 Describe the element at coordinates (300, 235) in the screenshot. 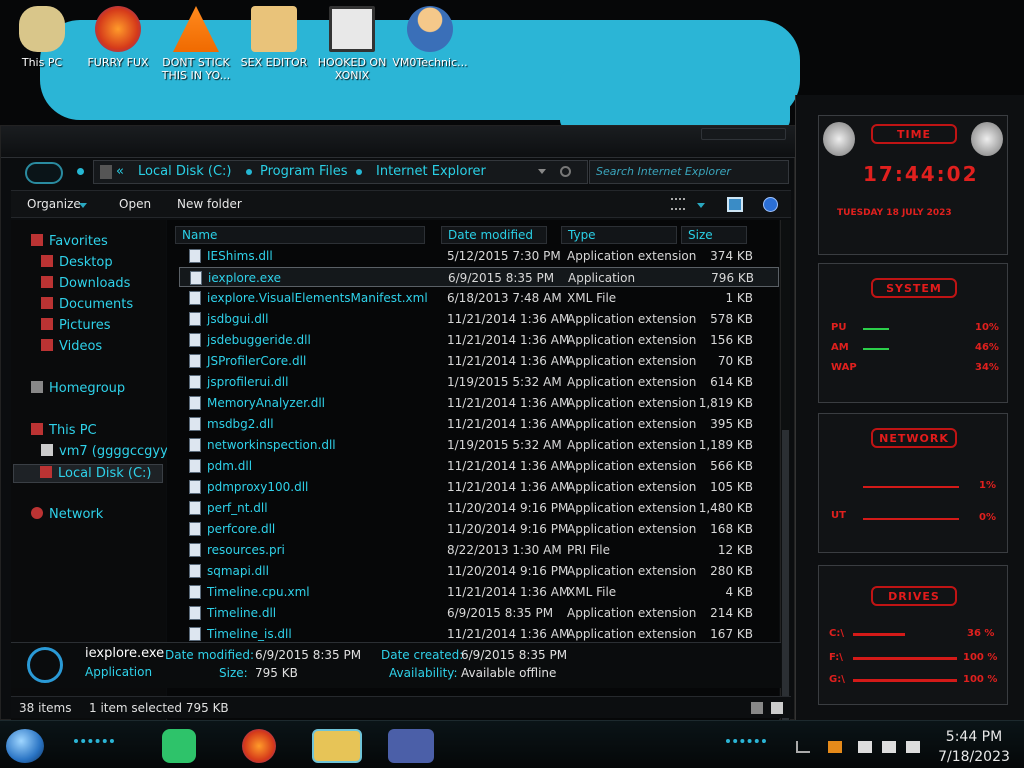

I see `column-header-name: Name` at that location.